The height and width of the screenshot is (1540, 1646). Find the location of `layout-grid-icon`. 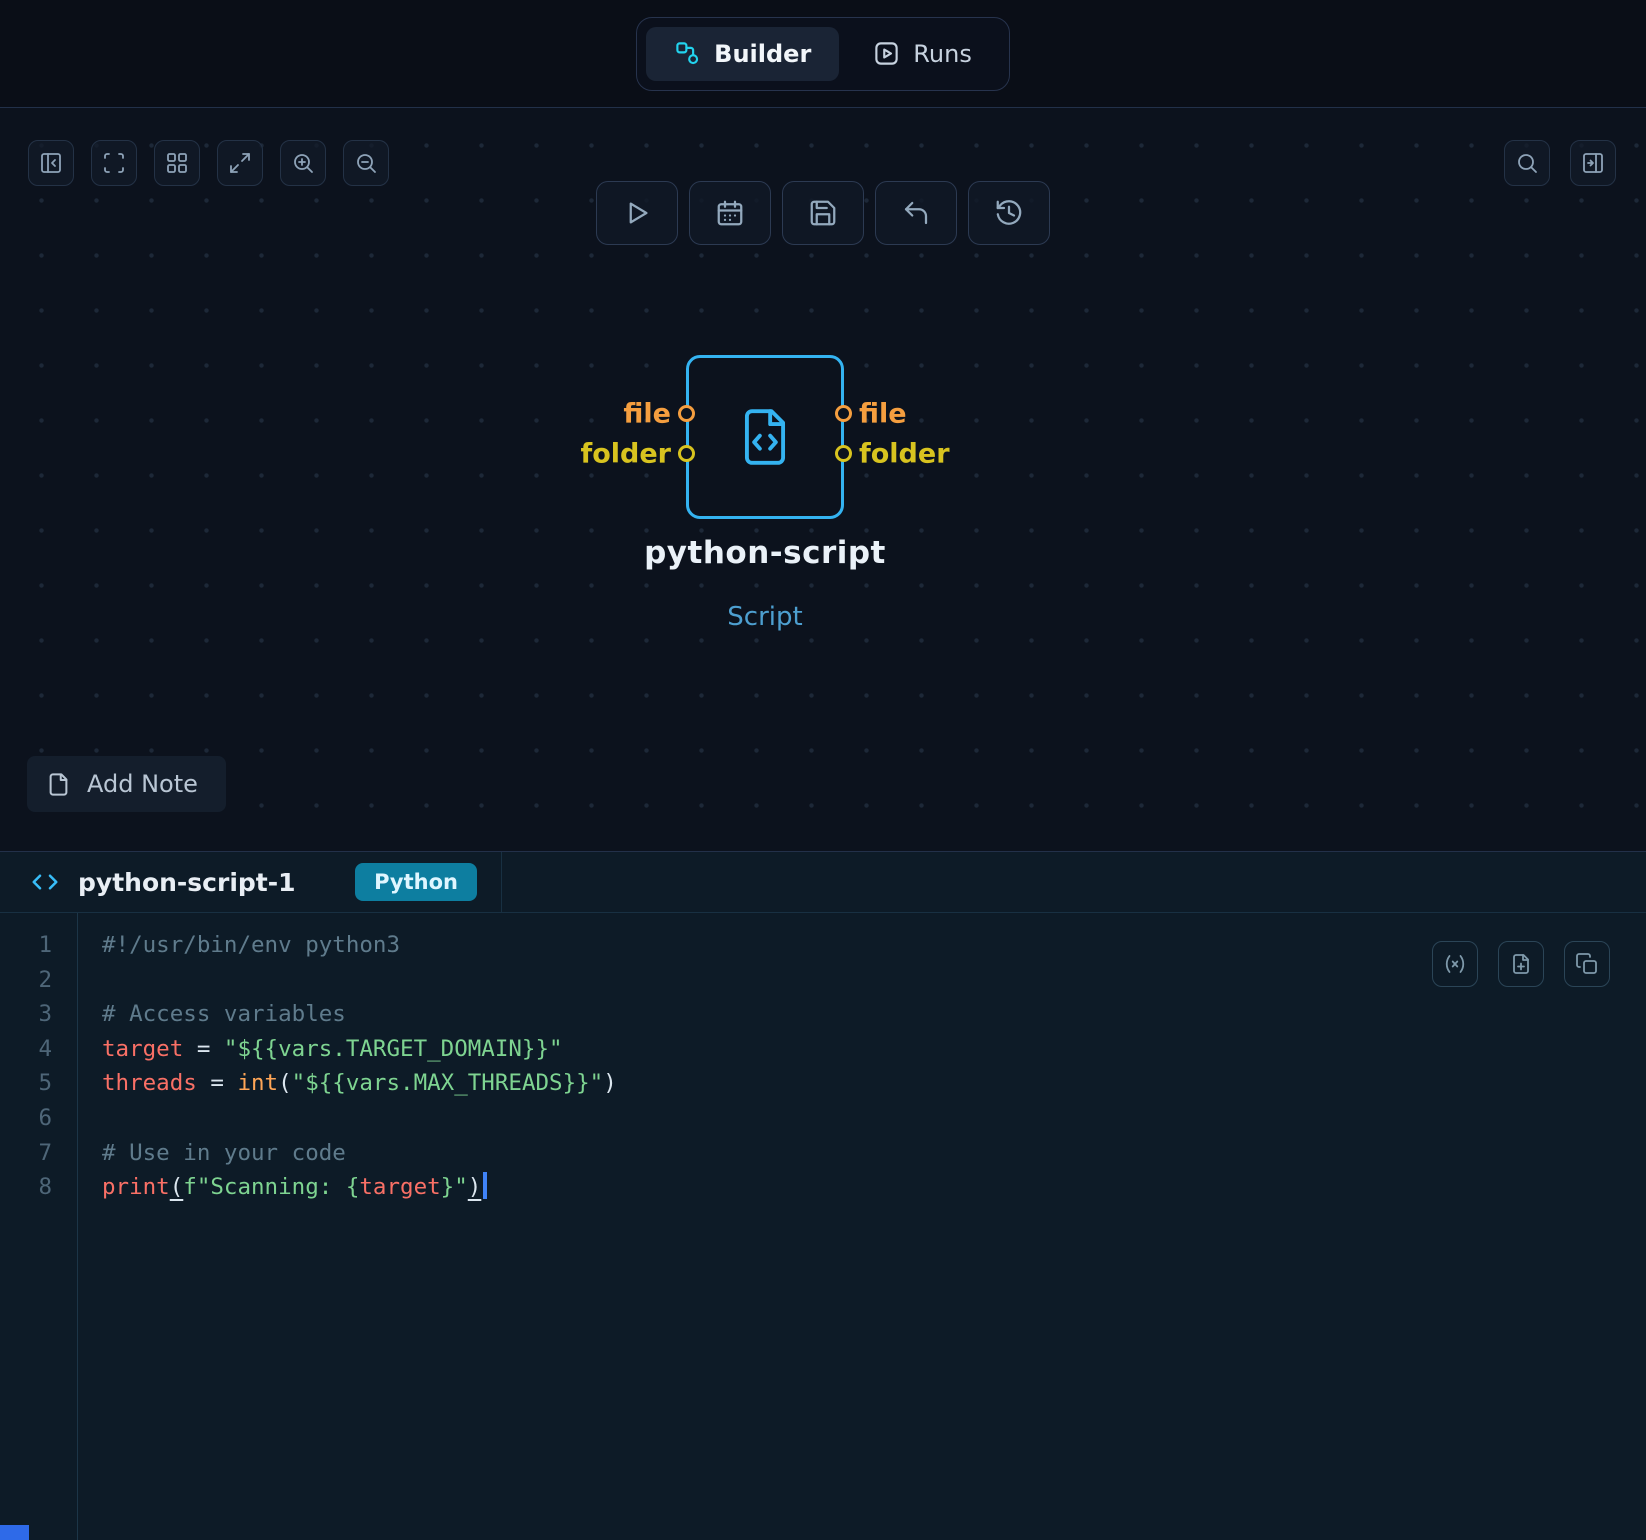

layout-grid-icon is located at coordinates (177, 163).